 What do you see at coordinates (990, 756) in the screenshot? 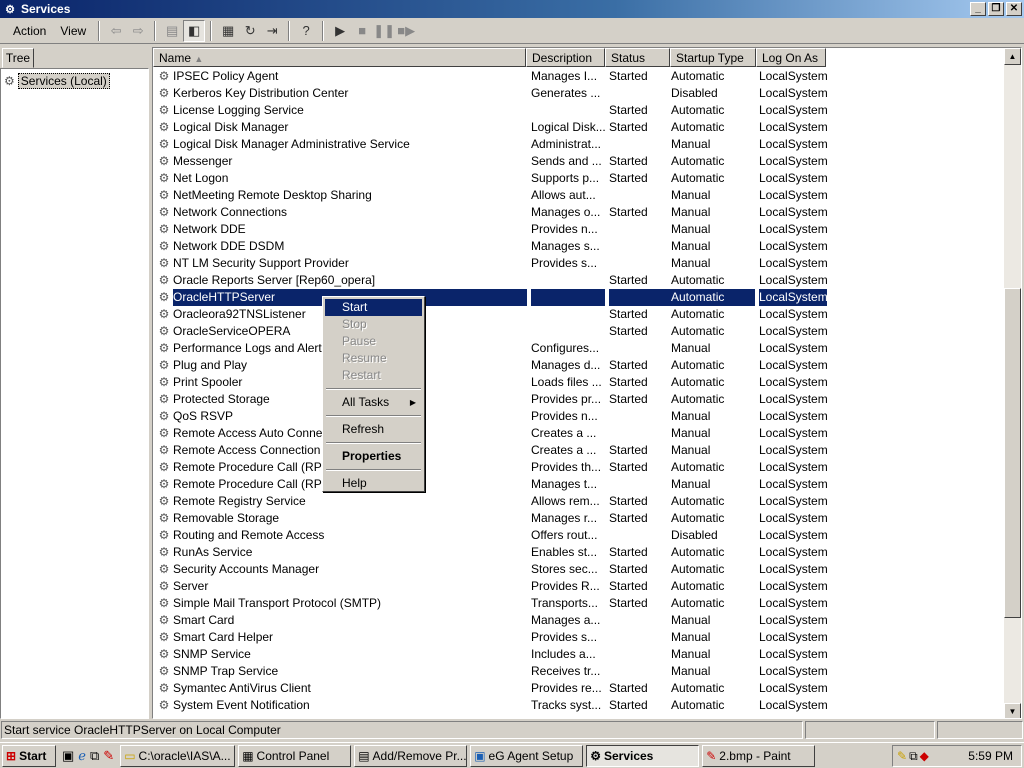
I see `clock: 5:59 PM` at bounding box center [990, 756].